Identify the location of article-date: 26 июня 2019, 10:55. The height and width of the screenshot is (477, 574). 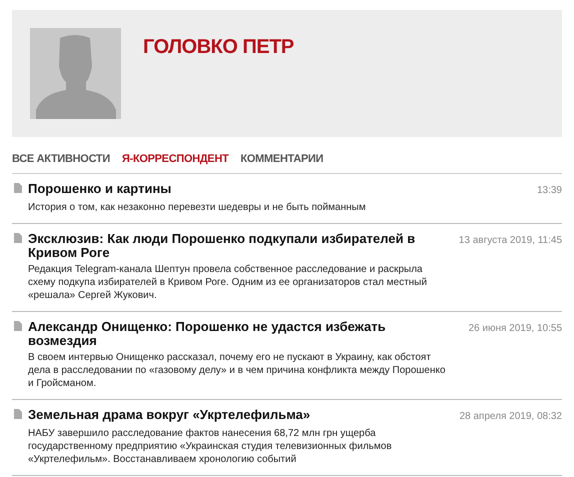
(515, 329).